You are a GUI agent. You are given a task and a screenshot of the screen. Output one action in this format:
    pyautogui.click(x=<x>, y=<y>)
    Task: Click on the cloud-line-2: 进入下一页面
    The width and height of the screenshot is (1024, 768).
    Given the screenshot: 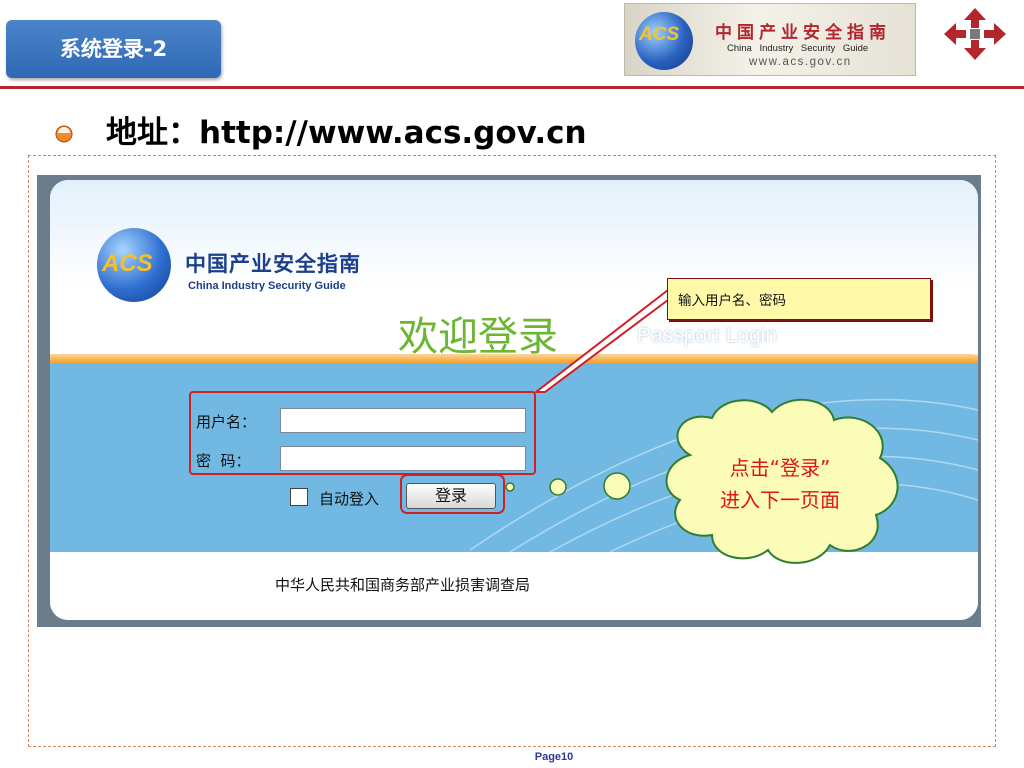 What is the action you would take?
    pyautogui.click(x=780, y=500)
    